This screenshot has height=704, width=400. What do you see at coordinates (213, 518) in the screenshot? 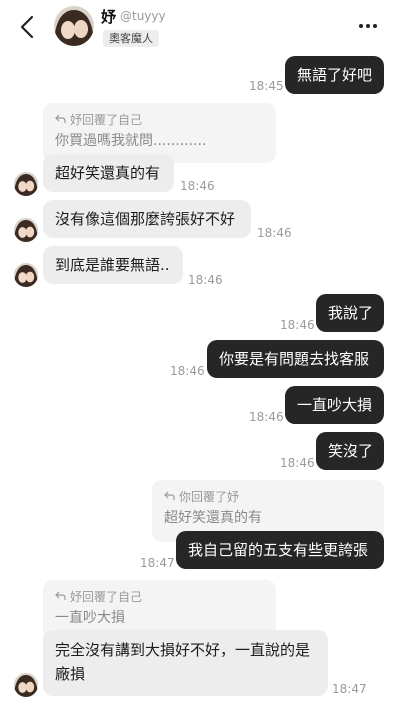
I see `reply-quote-text: 超好笑還真的有` at bounding box center [213, 518].